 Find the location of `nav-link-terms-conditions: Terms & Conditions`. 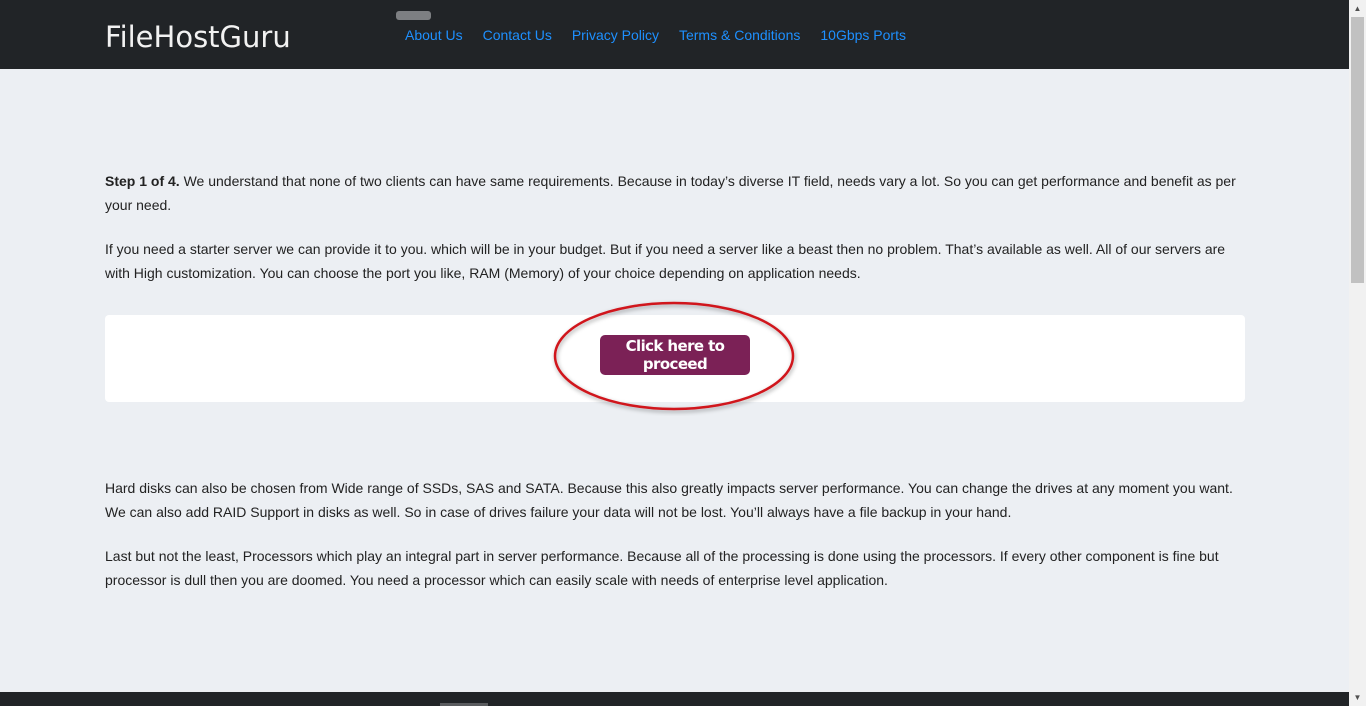

nav-link-terms-conditions: Terms & Conditions is located at coordinates (739, 35).